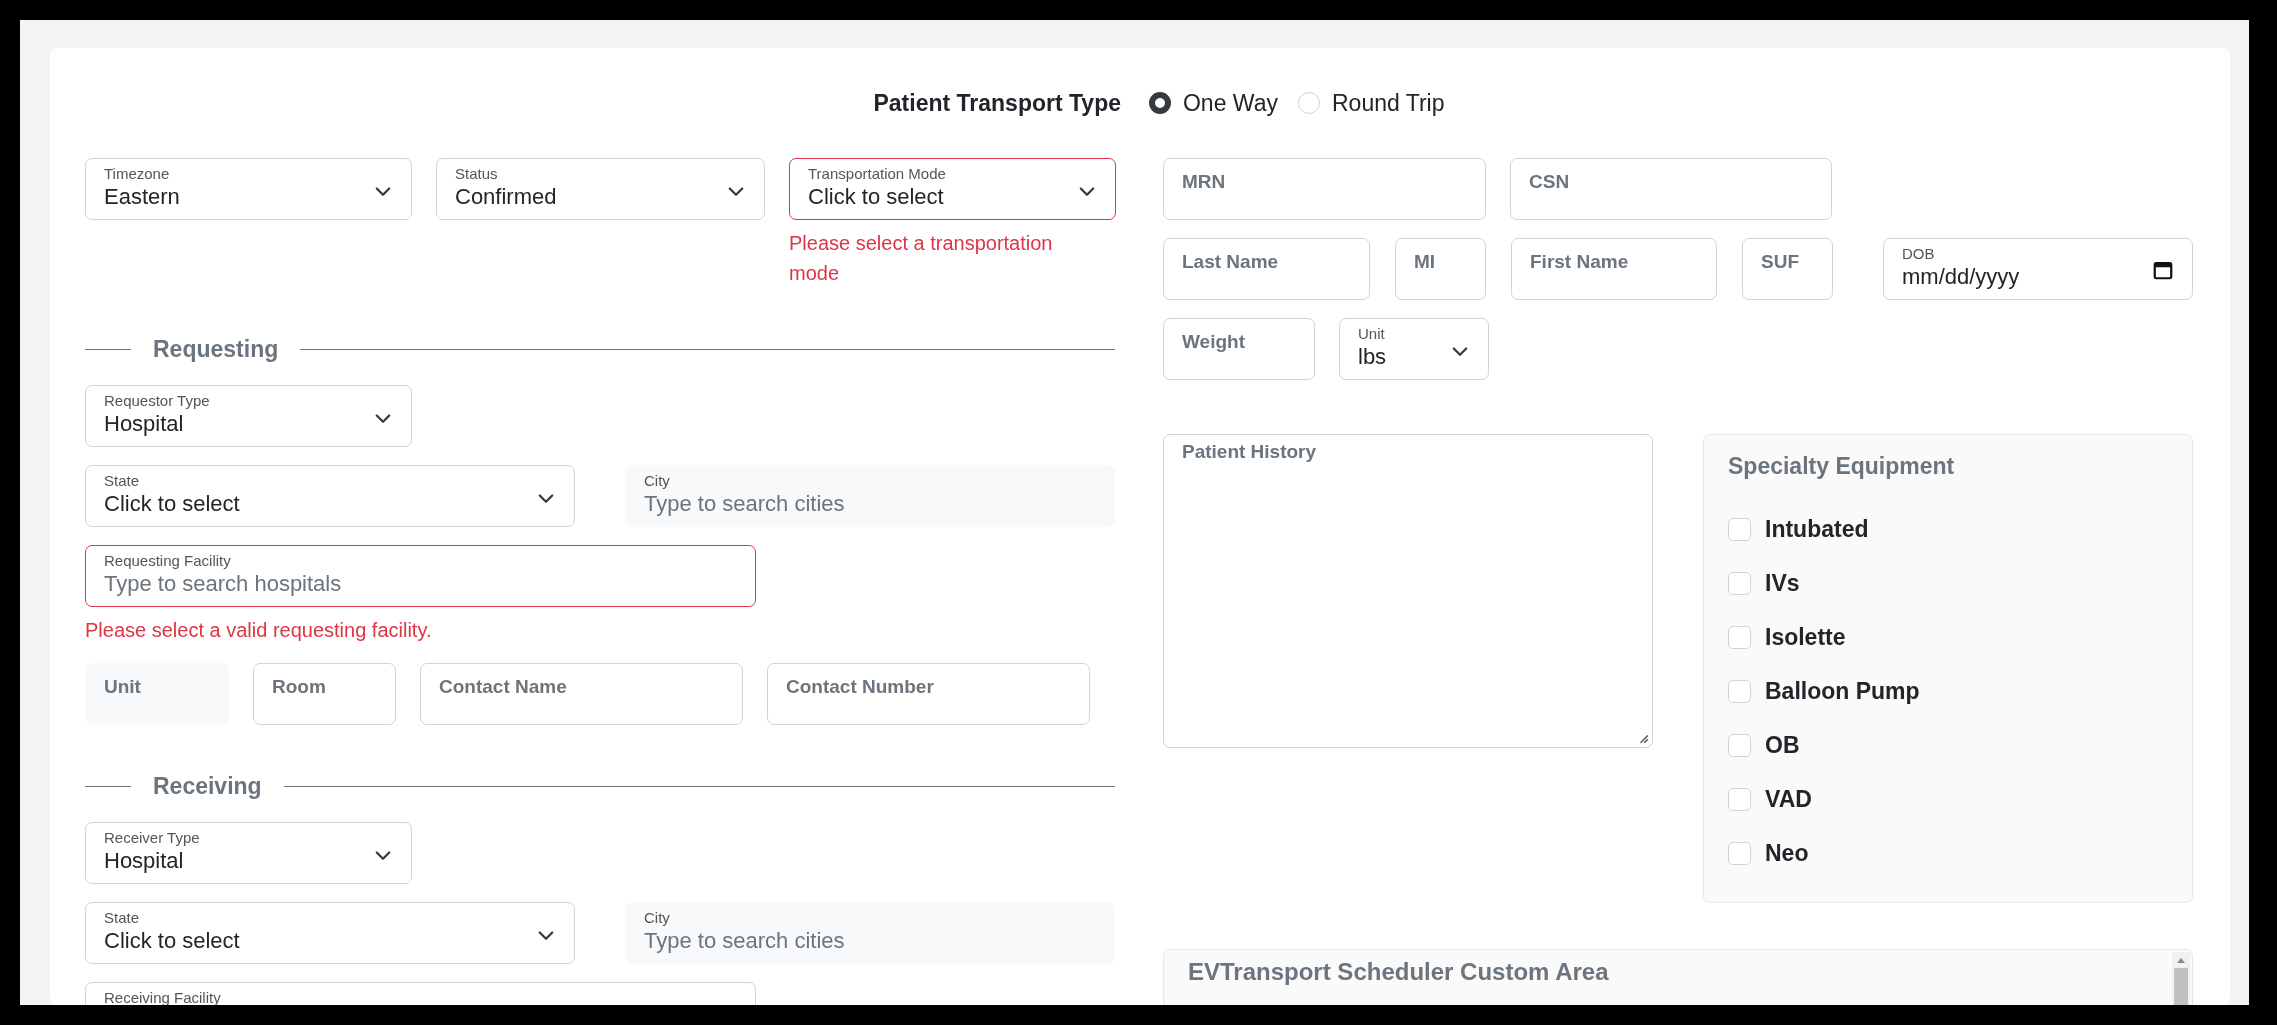 This screenshot has width=2277, height=1025. I want to click on resize-handle-icon, so click(1643, 738).